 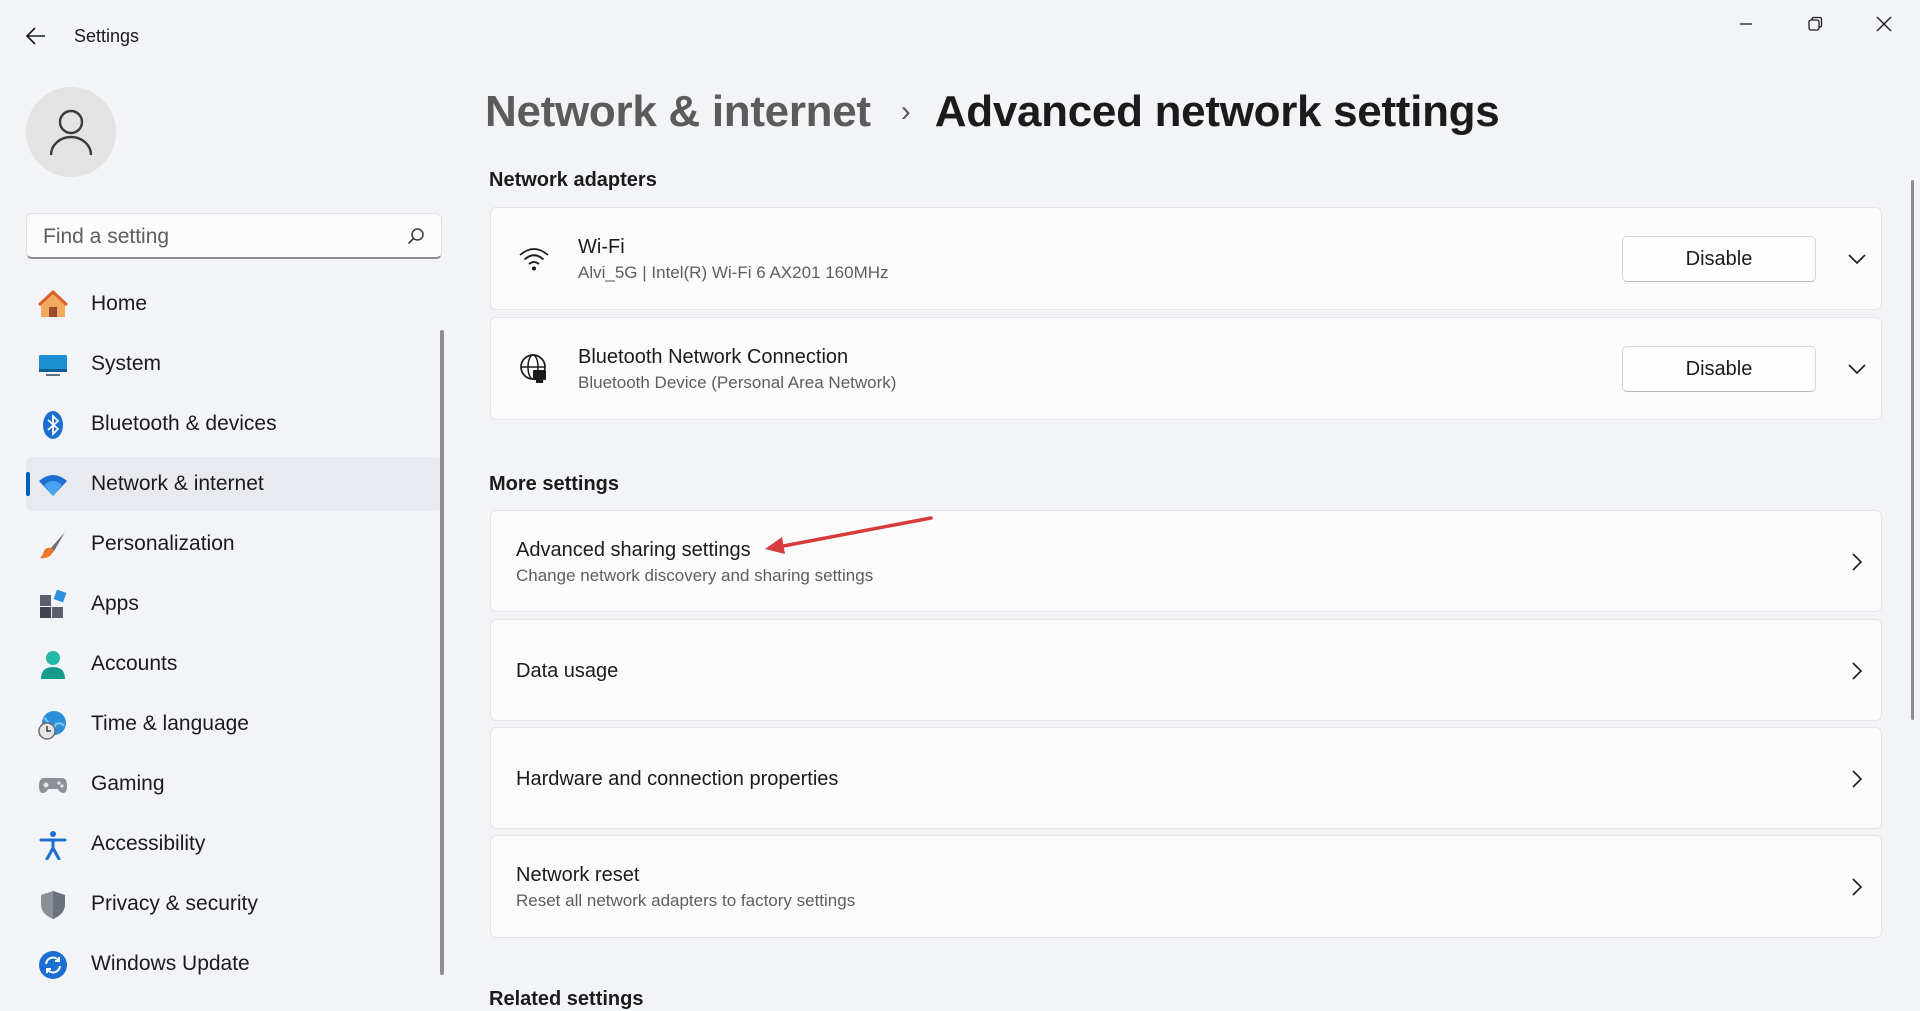 I want to click on restore-button, so click(x=1815, y=24).